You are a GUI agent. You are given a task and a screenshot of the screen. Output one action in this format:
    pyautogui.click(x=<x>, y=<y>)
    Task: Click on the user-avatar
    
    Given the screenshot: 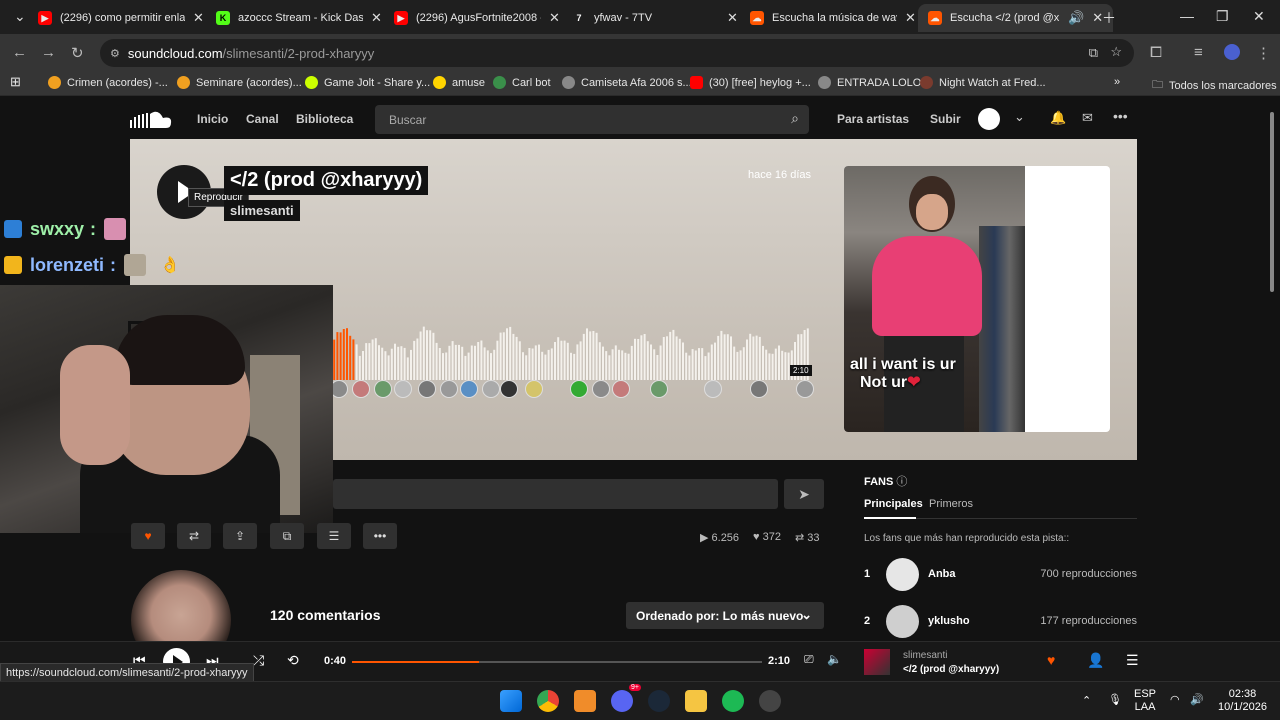 What is the action you would take?
    pyautogui.click(x=989, y=119)
    